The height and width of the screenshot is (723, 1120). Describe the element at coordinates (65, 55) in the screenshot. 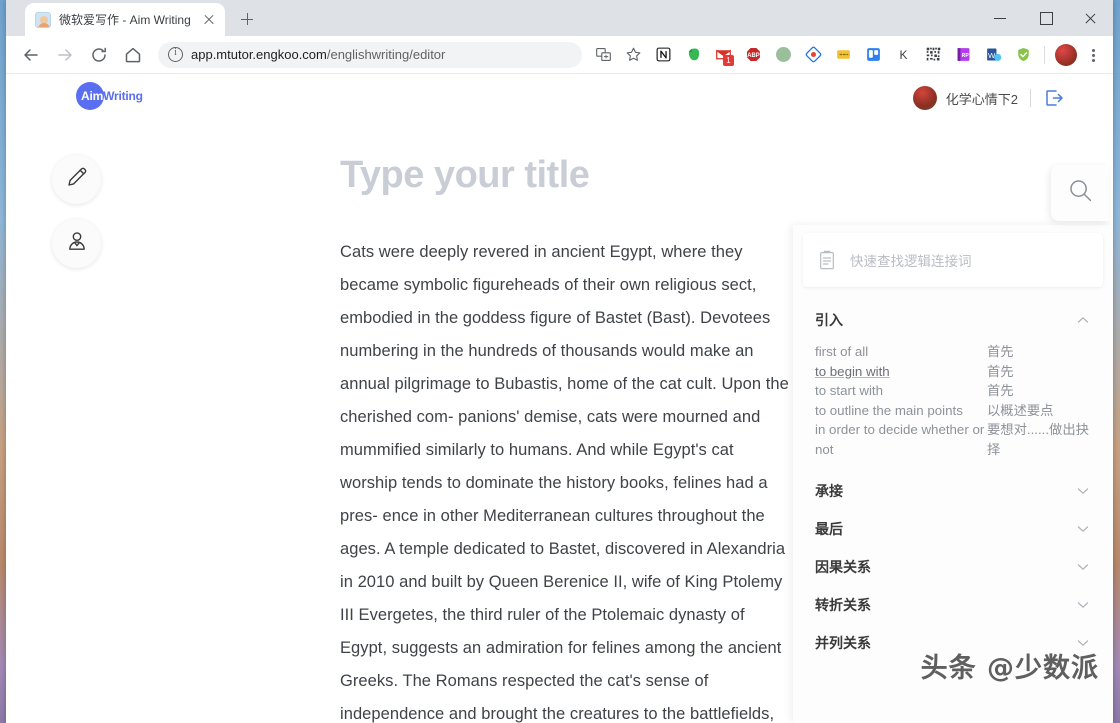

I see `forward-arrow-icon` at that location.